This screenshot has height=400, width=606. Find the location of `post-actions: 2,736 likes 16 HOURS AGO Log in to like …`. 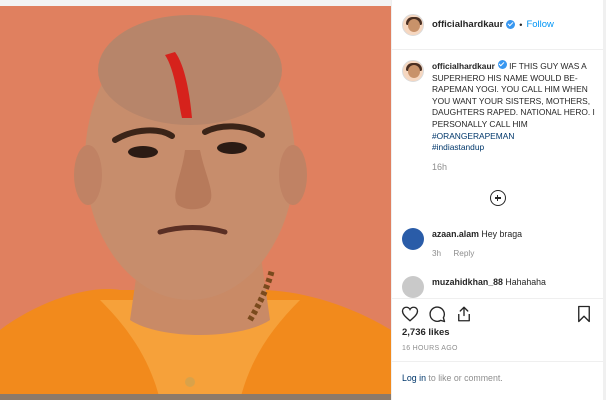

post-actions: 2,736 likes 16 HOURS AGO Log in to like … is located at coordinates (498, 349).